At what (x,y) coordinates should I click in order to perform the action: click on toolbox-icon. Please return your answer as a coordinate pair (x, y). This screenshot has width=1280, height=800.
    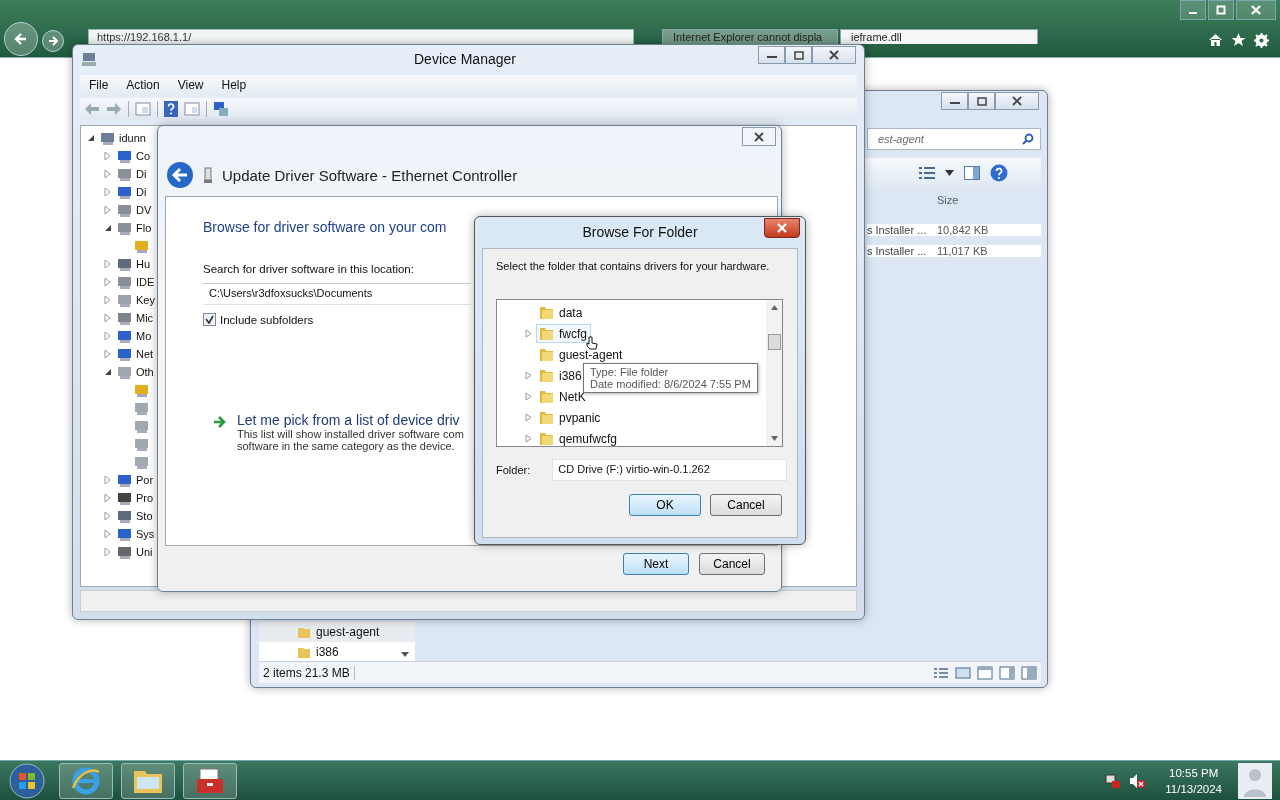
    Looking at the image, I should click on (210, 781).